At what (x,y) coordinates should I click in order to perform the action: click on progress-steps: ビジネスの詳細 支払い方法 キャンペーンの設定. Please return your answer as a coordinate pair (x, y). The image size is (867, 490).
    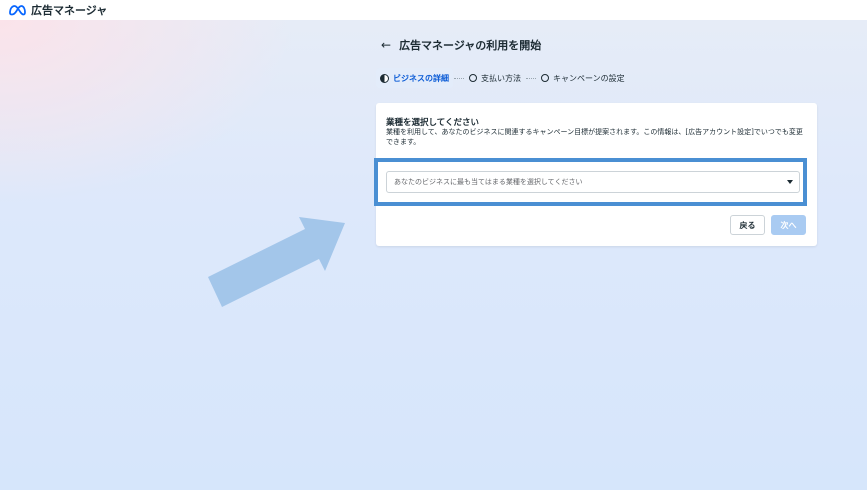
    Looking at the image, I should click on (502, 78).